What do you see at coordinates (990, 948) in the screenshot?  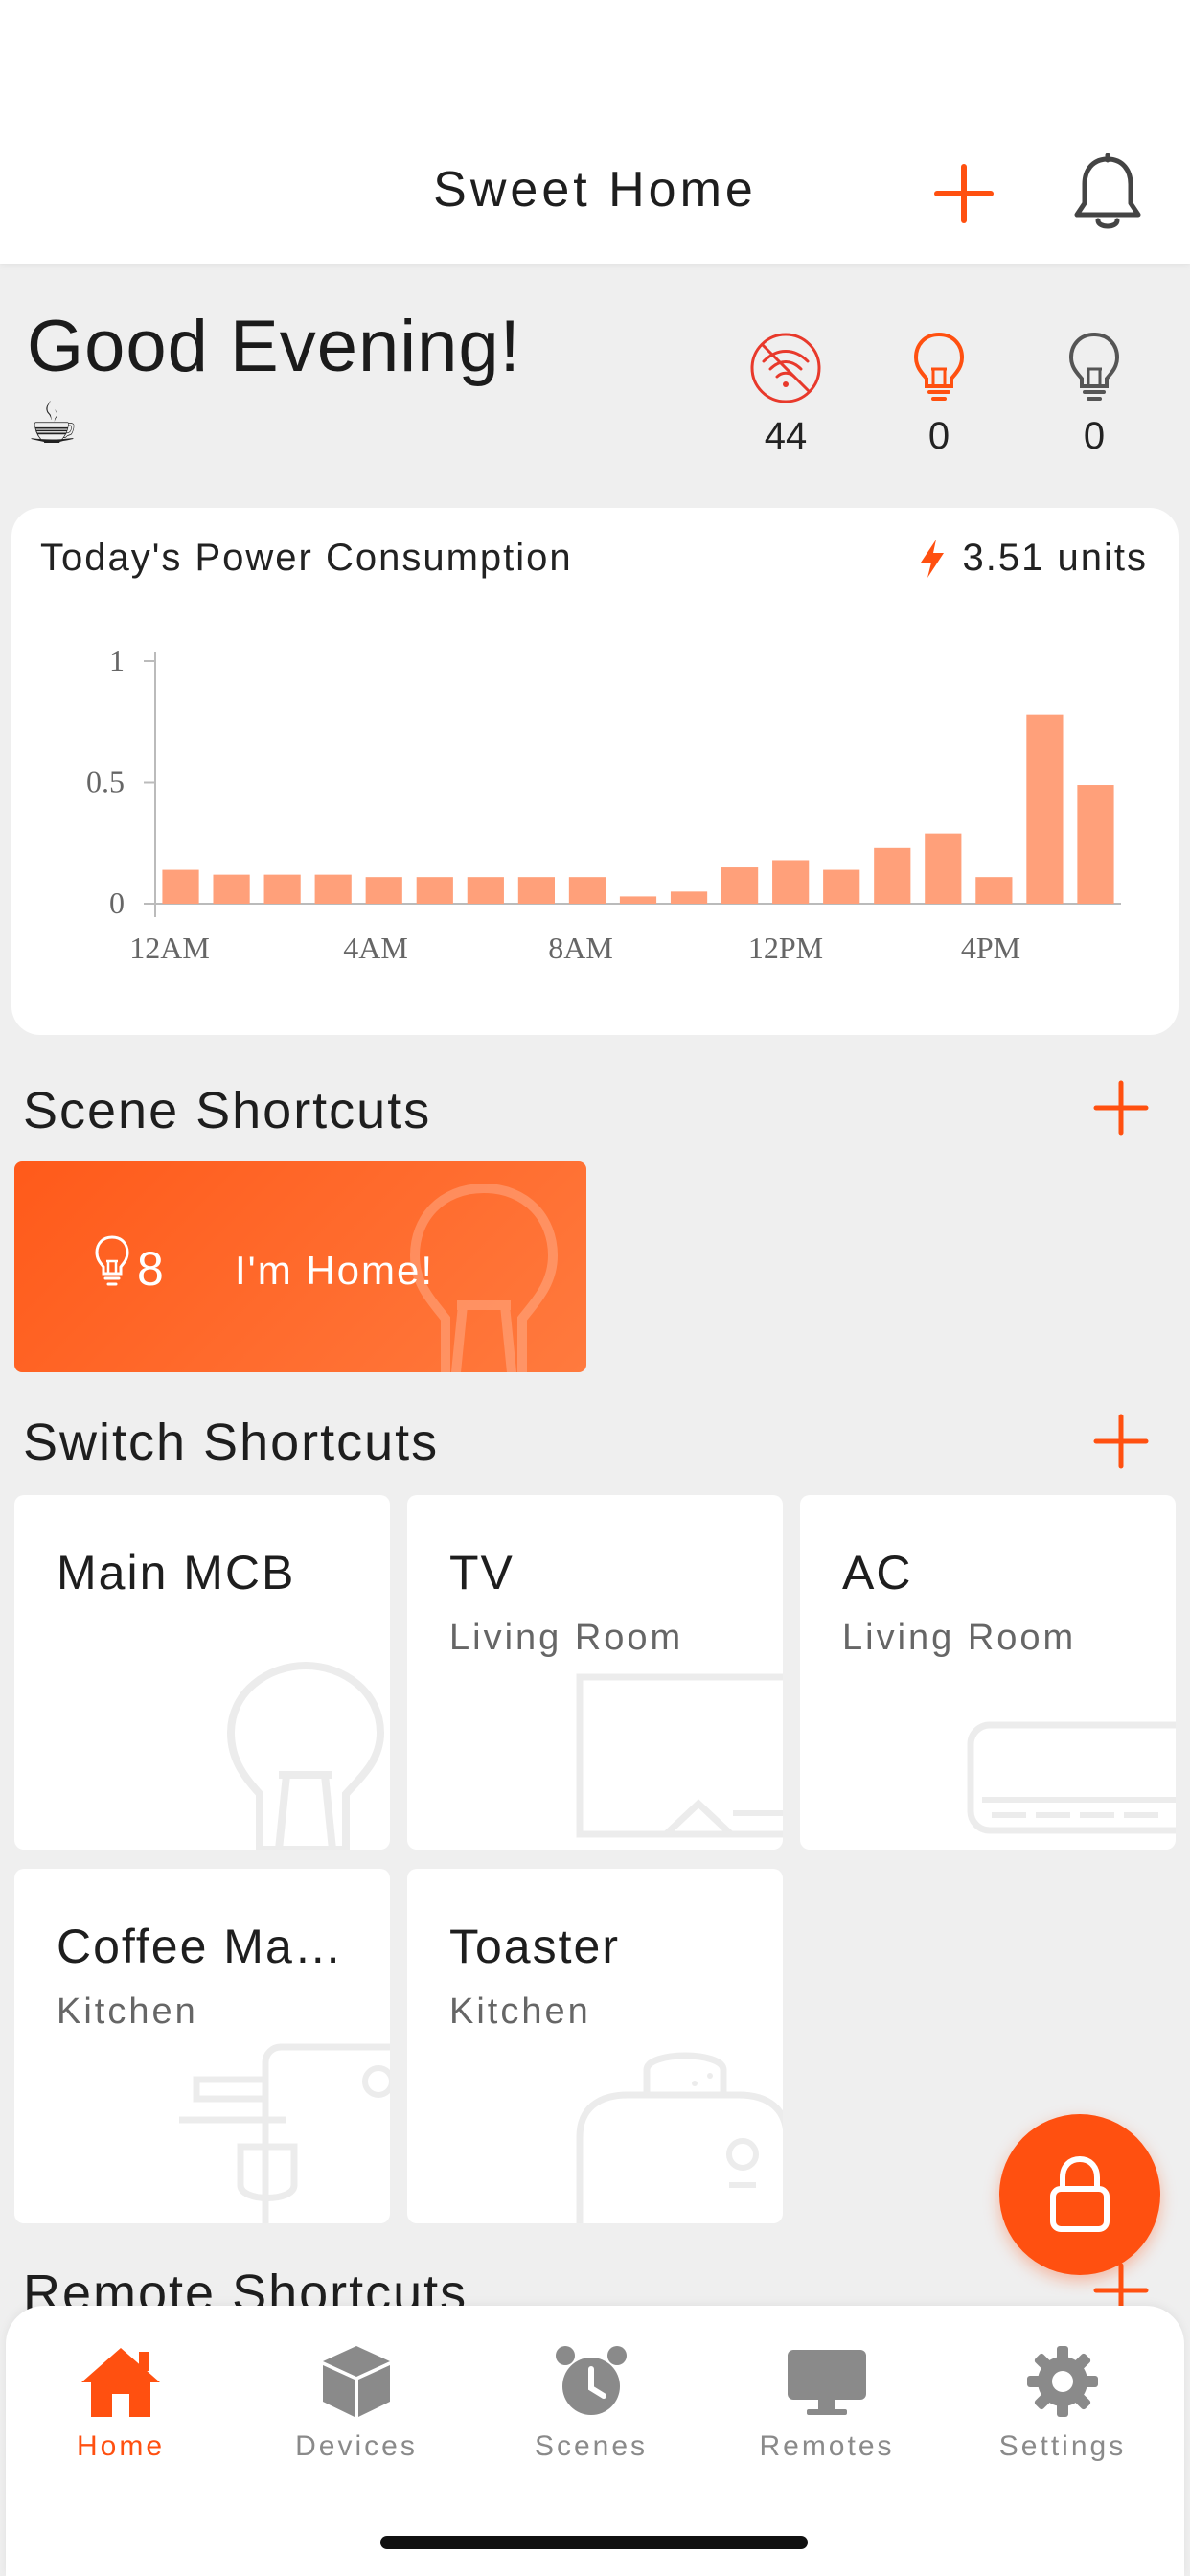 I see `chart-x-tick-label: 4PM` at bounding box center [990, 948].